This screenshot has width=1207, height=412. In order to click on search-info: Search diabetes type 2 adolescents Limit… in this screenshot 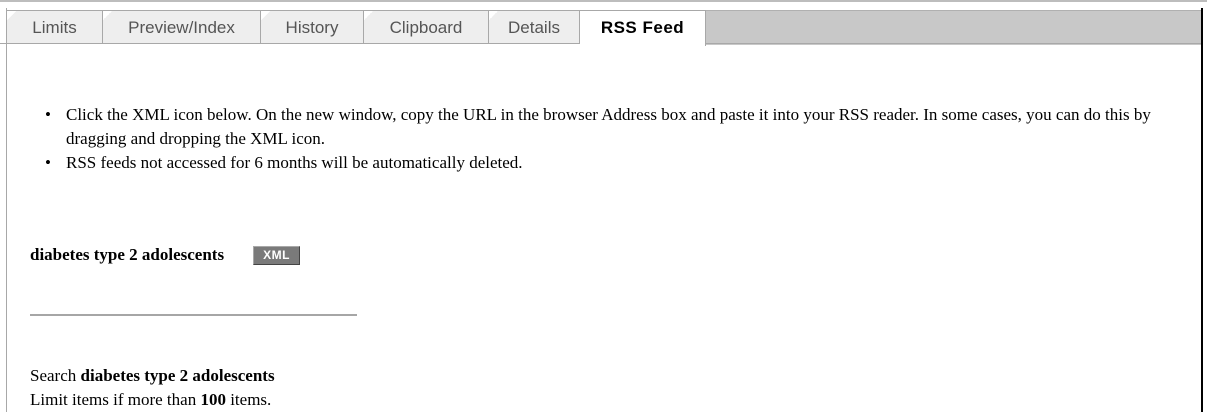, I will do `click(152, 388)`.